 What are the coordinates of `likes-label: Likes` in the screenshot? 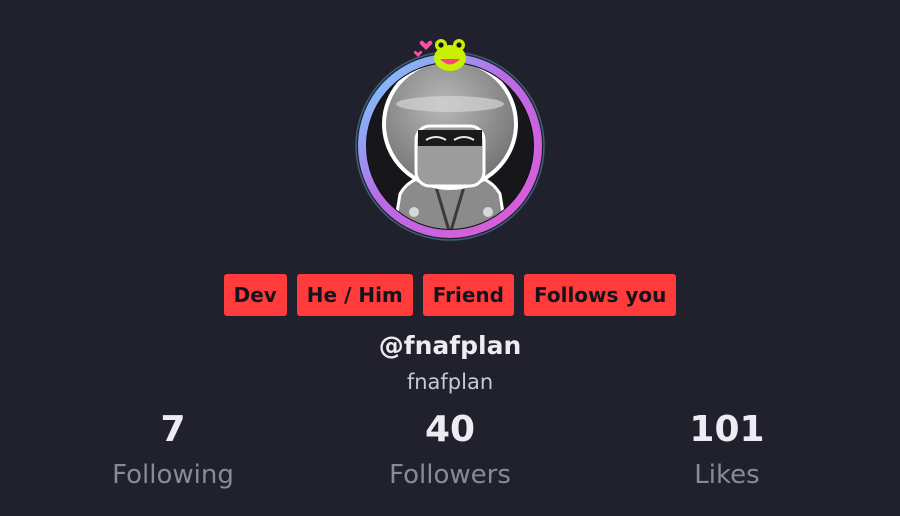 It's located at (727, 475).